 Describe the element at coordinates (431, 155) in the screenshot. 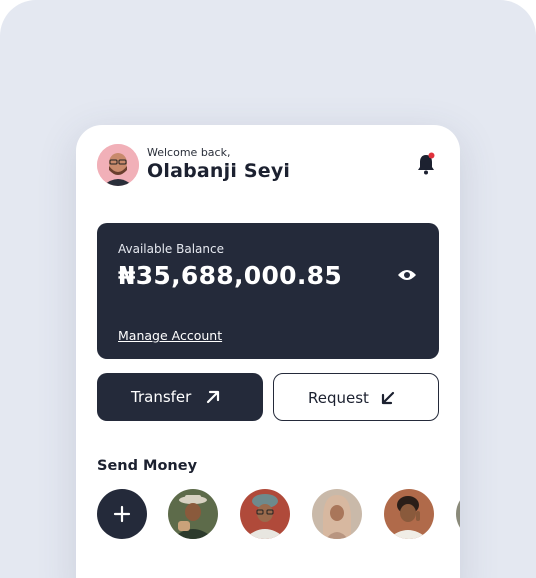

I see `notification-dot` at that location.